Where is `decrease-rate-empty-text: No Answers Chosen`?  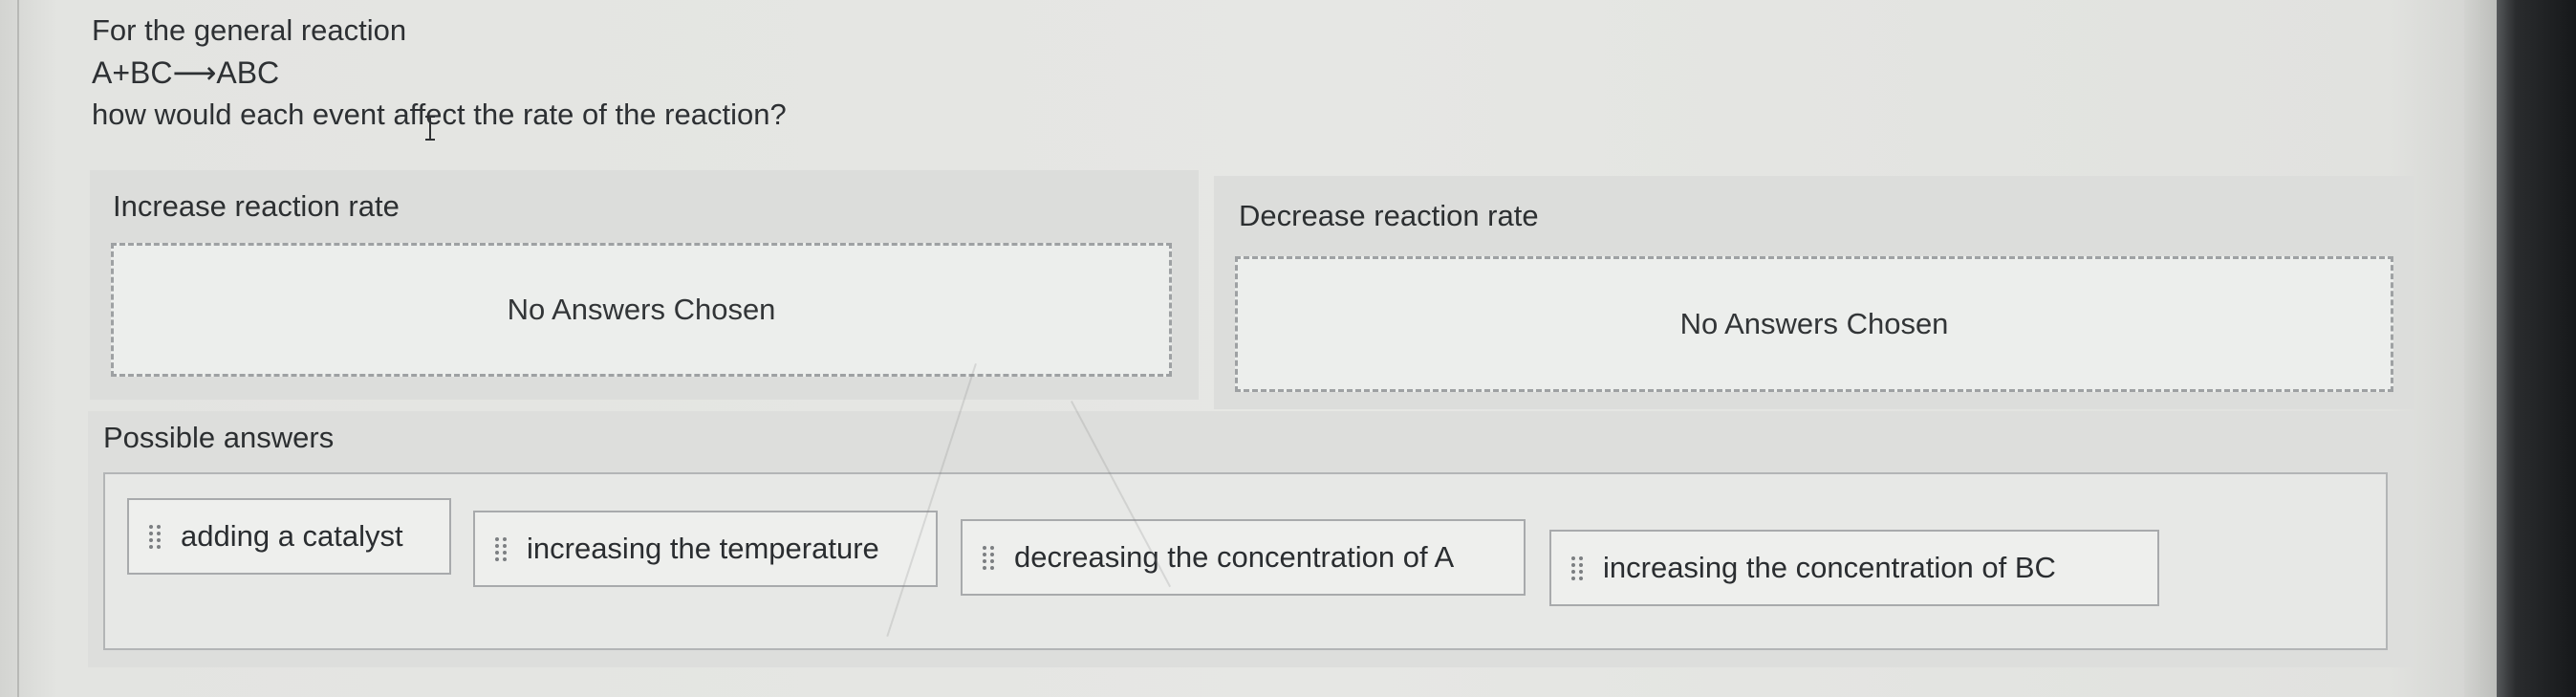
decrease-rate-empty-text: No Answers Chosen is located at coordinates (1814, 324).